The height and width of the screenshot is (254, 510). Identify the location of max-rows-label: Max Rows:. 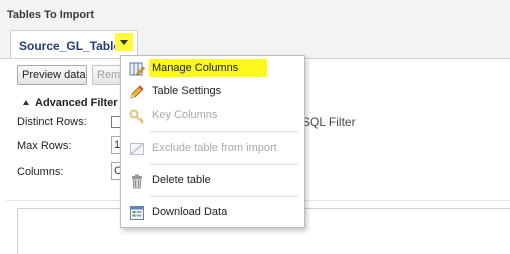
(44, 146).